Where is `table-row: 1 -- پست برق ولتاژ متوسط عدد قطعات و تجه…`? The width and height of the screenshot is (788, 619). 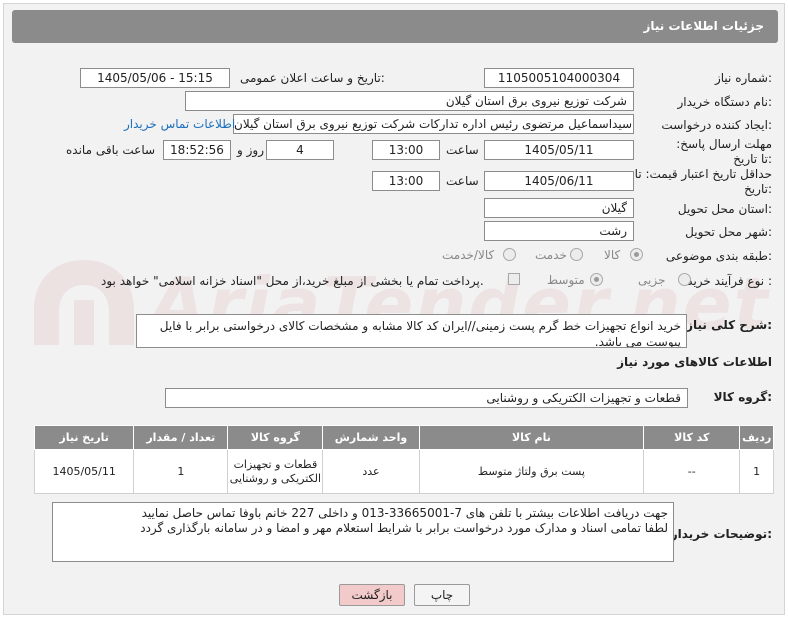
table-row: 1 -- پست برق ولتاژ متوسط عدد قطعات و تجه… is located at coordinates (403, 471).